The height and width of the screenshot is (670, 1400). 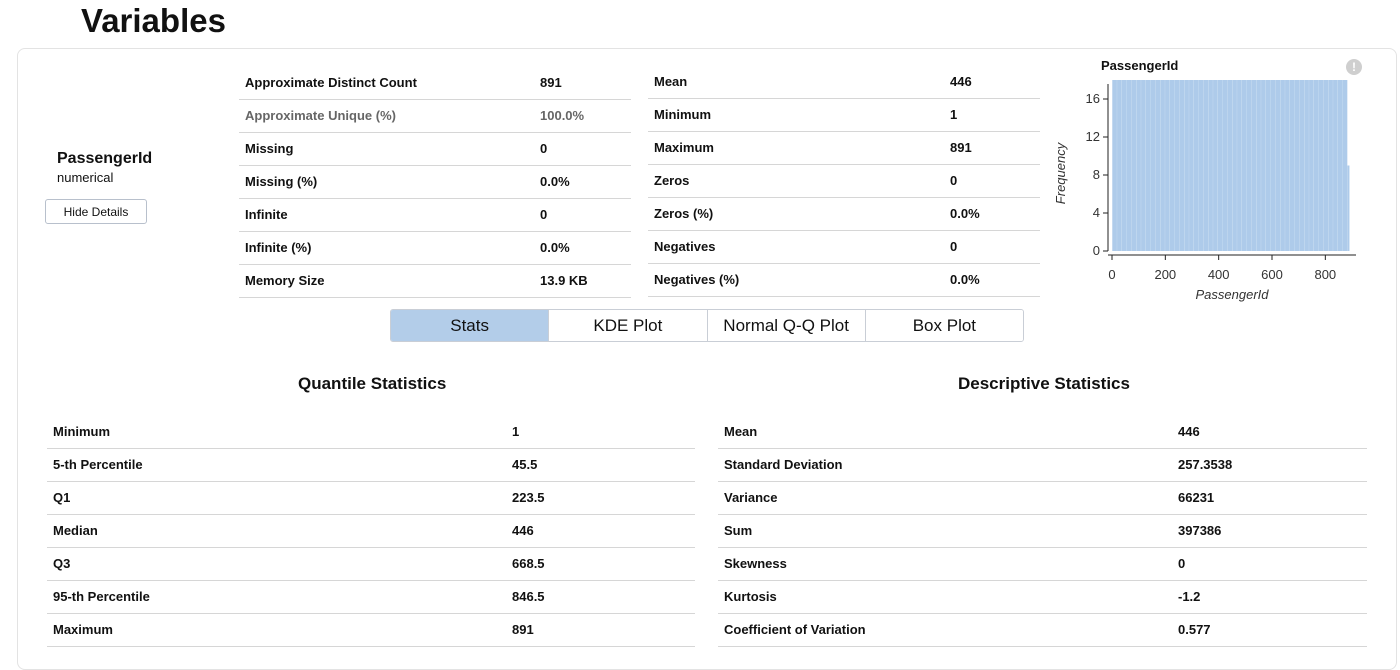 I want to click on table-row: Zeros 0, so click(x=844, y=181).